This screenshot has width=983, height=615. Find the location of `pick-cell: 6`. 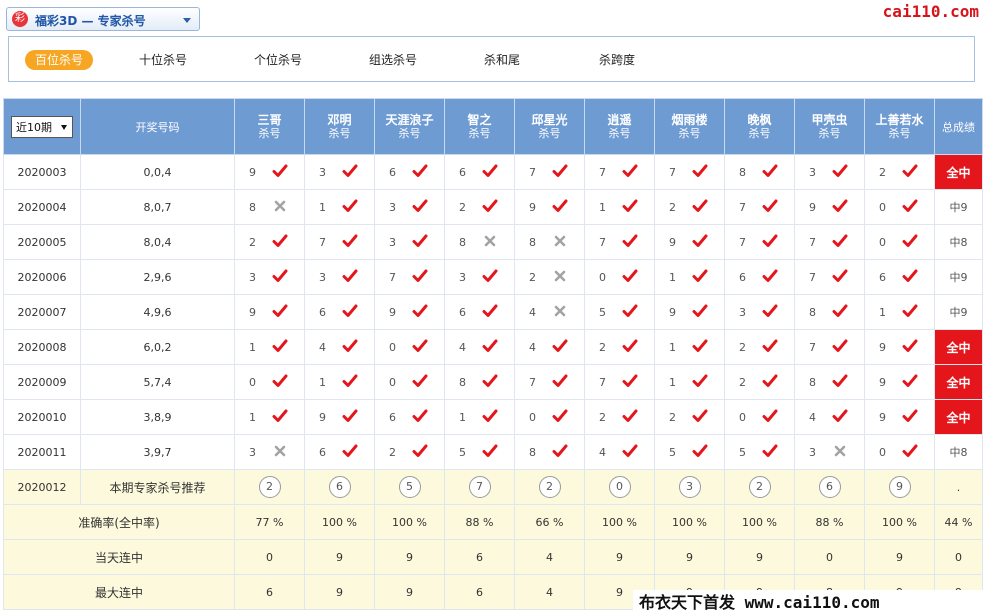

pick-cell: 6 is located at coordinates (899, 277).